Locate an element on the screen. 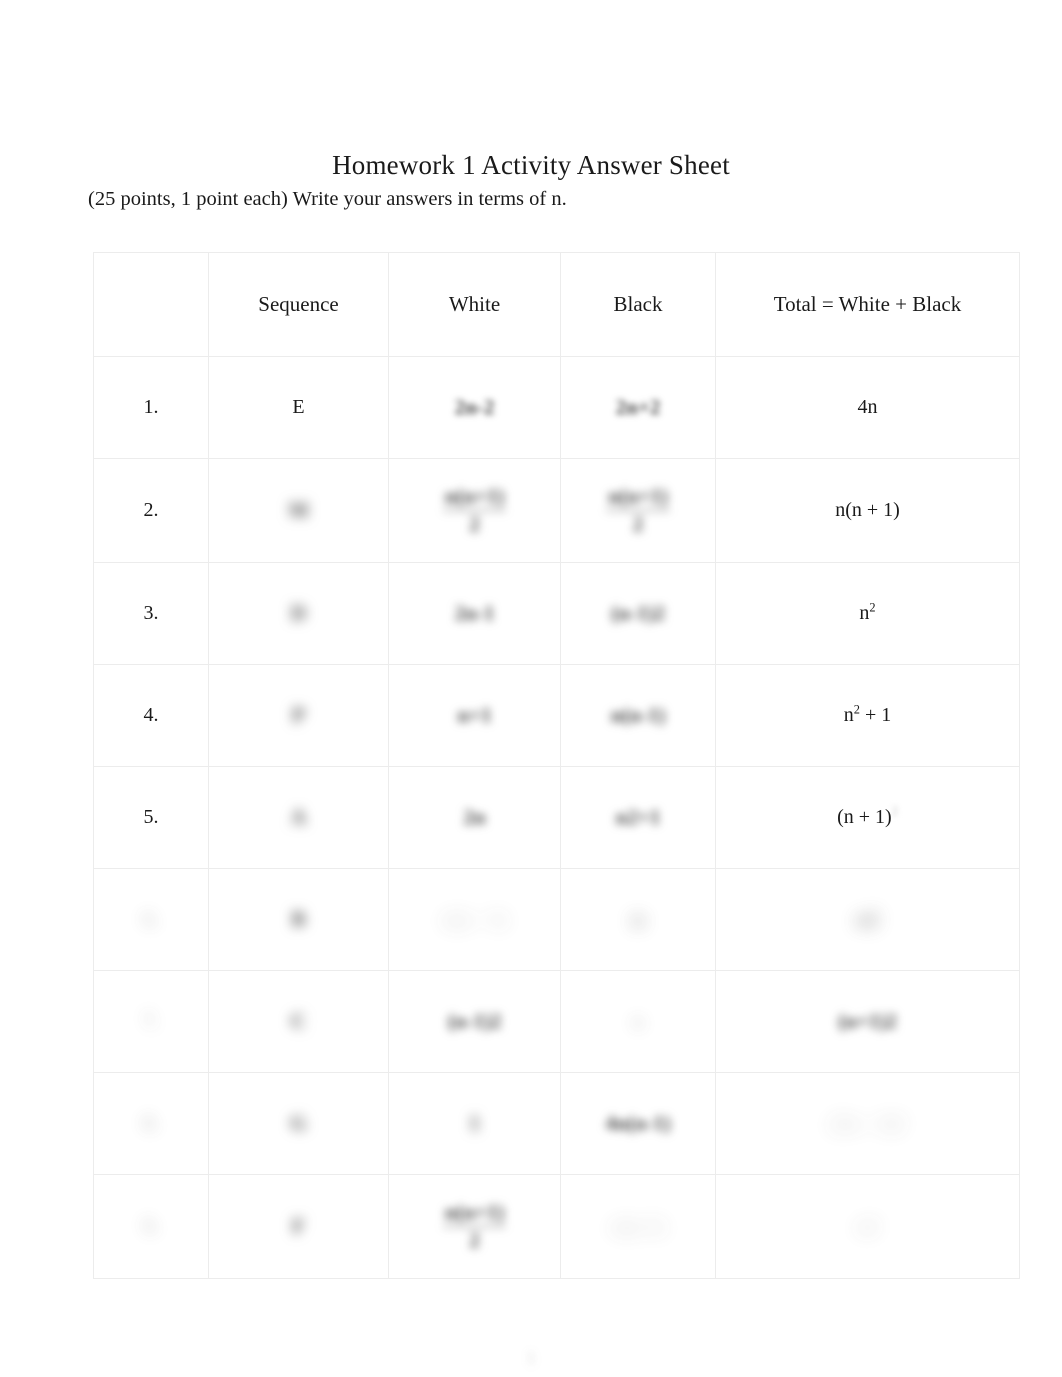 This screenshot has width=1062, height=1377. white-value: 1 is located at coordinates (474, 1122).